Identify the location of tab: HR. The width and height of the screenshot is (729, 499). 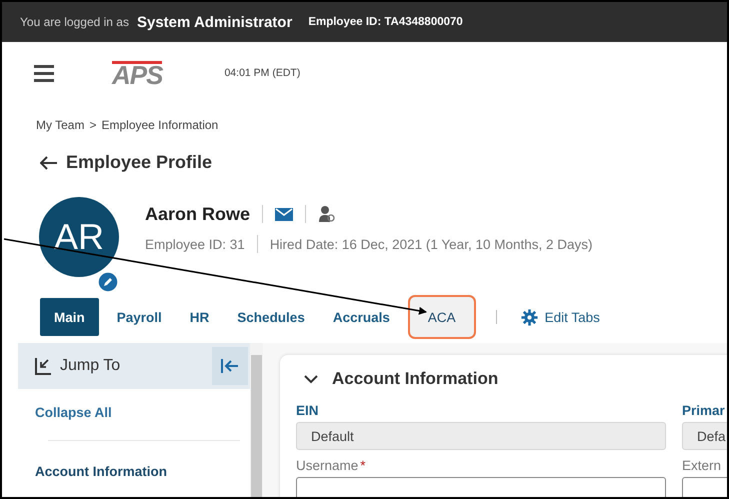
(200, 317).